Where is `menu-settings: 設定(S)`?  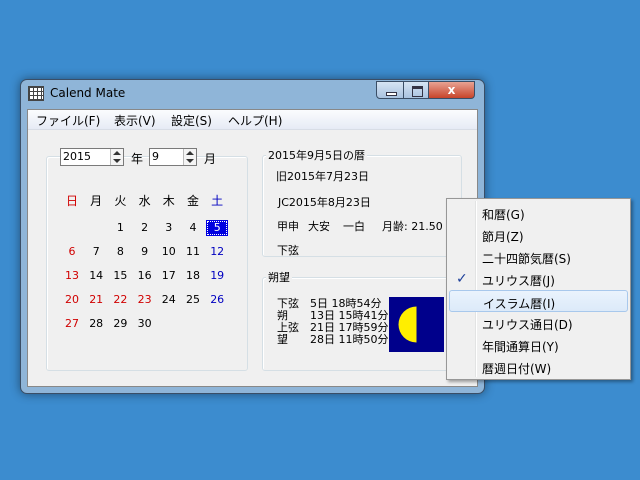 menu-settings: 設定(S) is located at coordinates (191, 120).